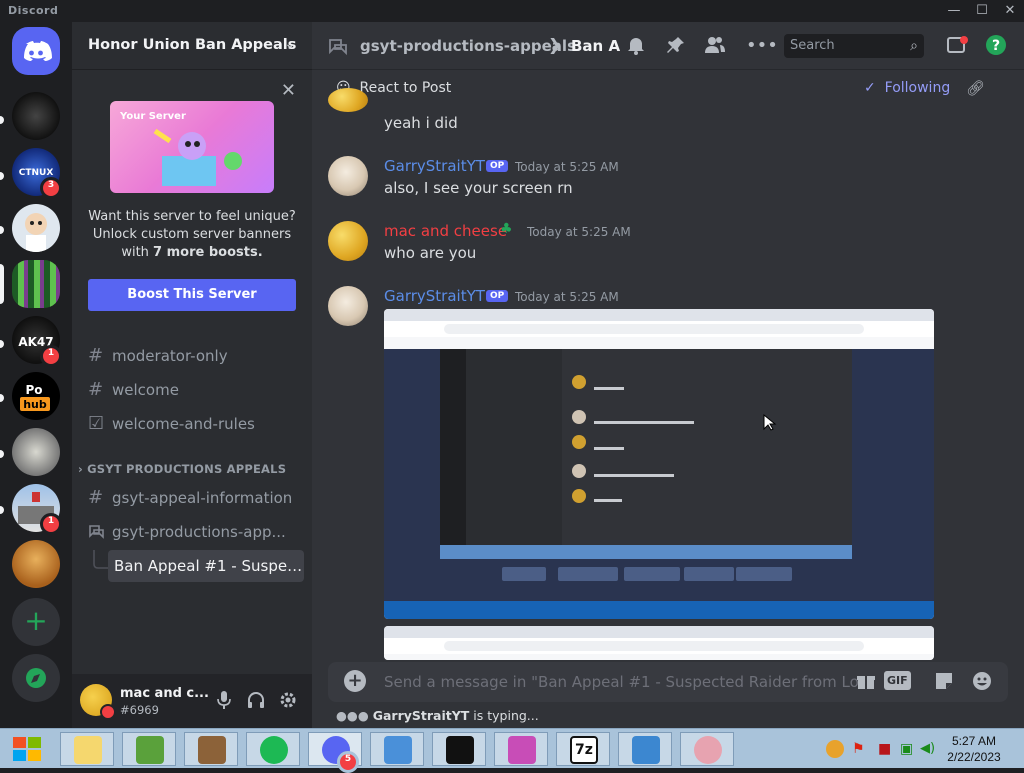 This screenshot has width=1024, height=773. What do you see at coordinates (459, 749) in the screenshot?
I see `taskbar-terminal` at bounding box center [459, 749].